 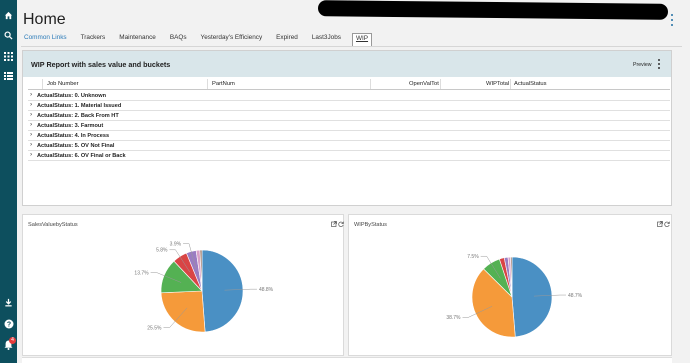 What do you see at coordinates (12, 340) in the screenshot?
I see `notification-count-badge: 4` at bounding box center [12, 340].